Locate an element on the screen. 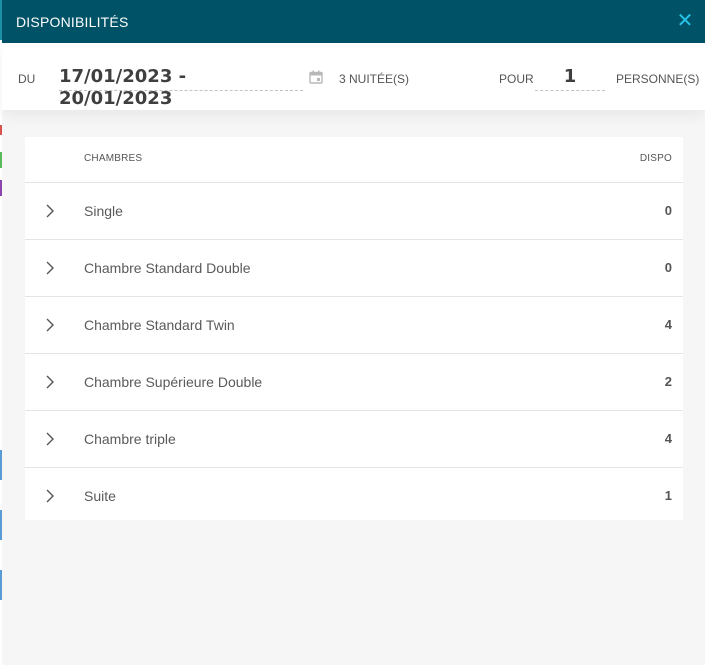 Image resolution: width=705 pixels, height=665 pixels. table-row: Chambre Standard Twin 4 is located at coordinates (354, 325).